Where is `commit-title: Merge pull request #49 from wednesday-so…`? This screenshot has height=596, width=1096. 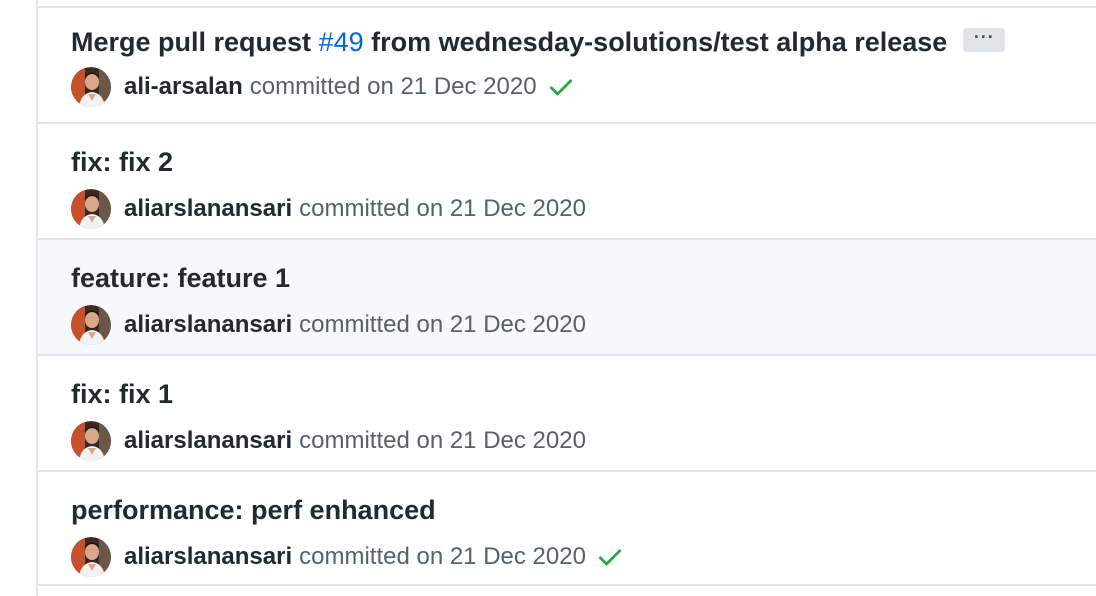
commit-title: Merge pull request #49 from wednesday-so… is located at coordinates (538, 42).